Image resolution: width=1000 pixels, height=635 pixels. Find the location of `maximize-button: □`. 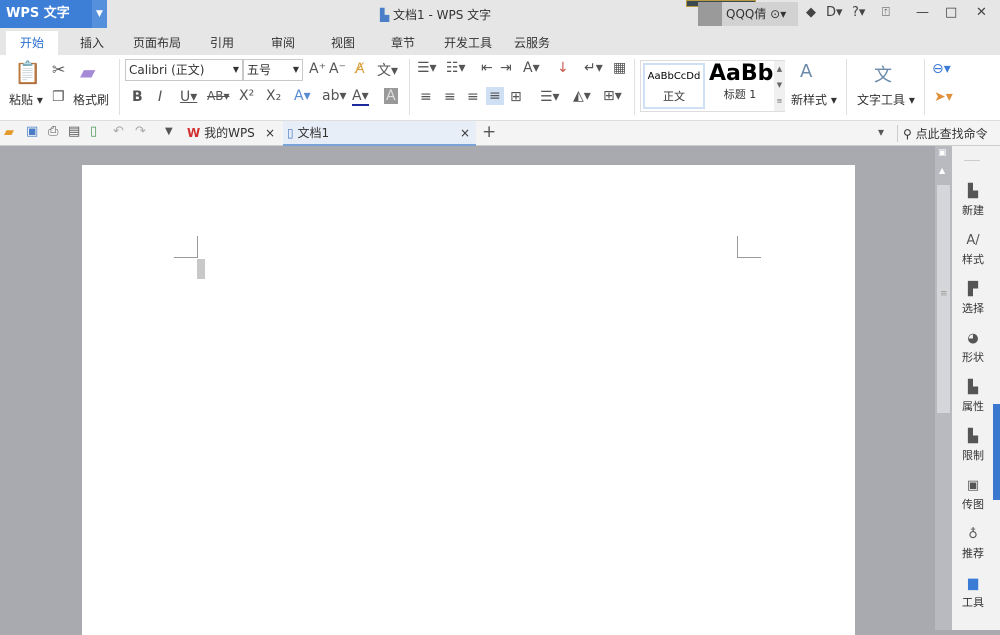

maximize-button: □ is located at coordinates (951, 12).